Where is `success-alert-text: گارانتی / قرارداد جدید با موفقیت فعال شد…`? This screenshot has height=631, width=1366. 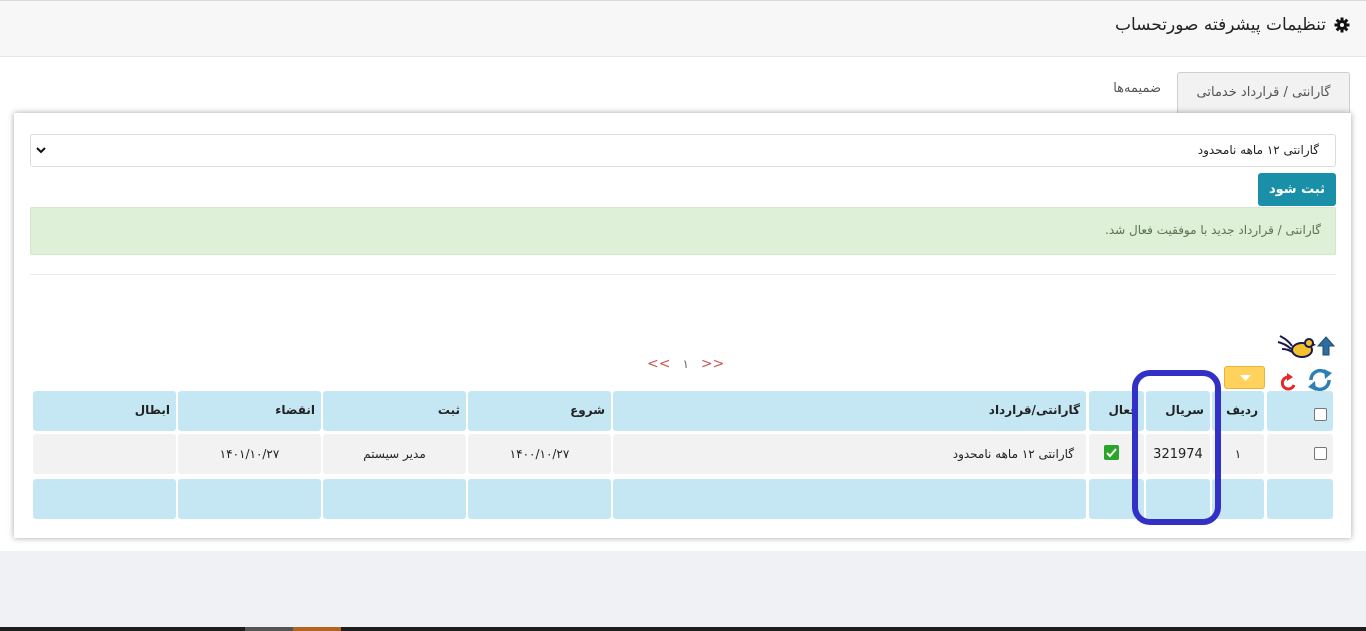 success-alert-text: گارانتی / قرارداد جدید با موفقیت فعال شد… is located at coordinates (1213, 230).